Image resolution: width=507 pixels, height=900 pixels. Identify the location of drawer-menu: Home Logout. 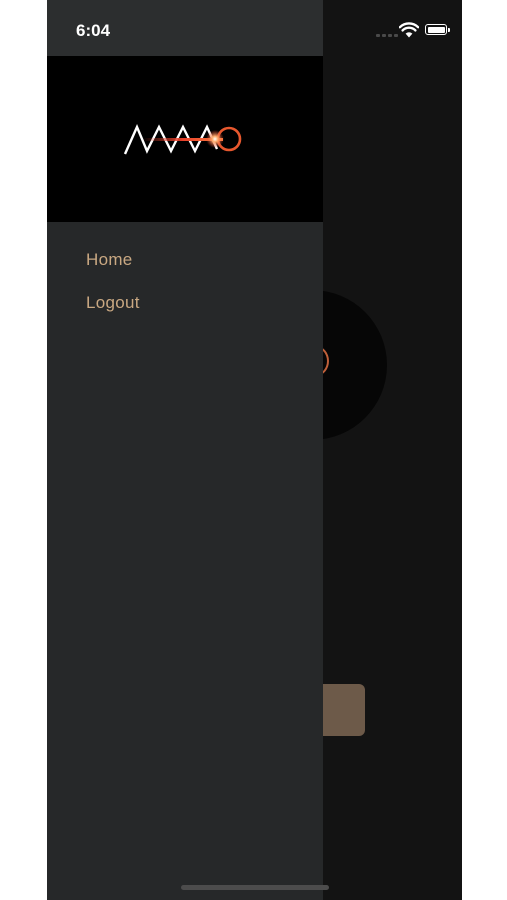
(185, 281).